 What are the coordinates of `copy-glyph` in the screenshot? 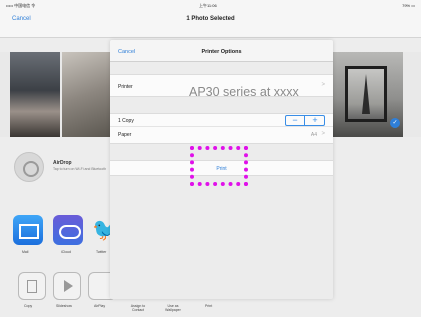 It's located at (32, 286).